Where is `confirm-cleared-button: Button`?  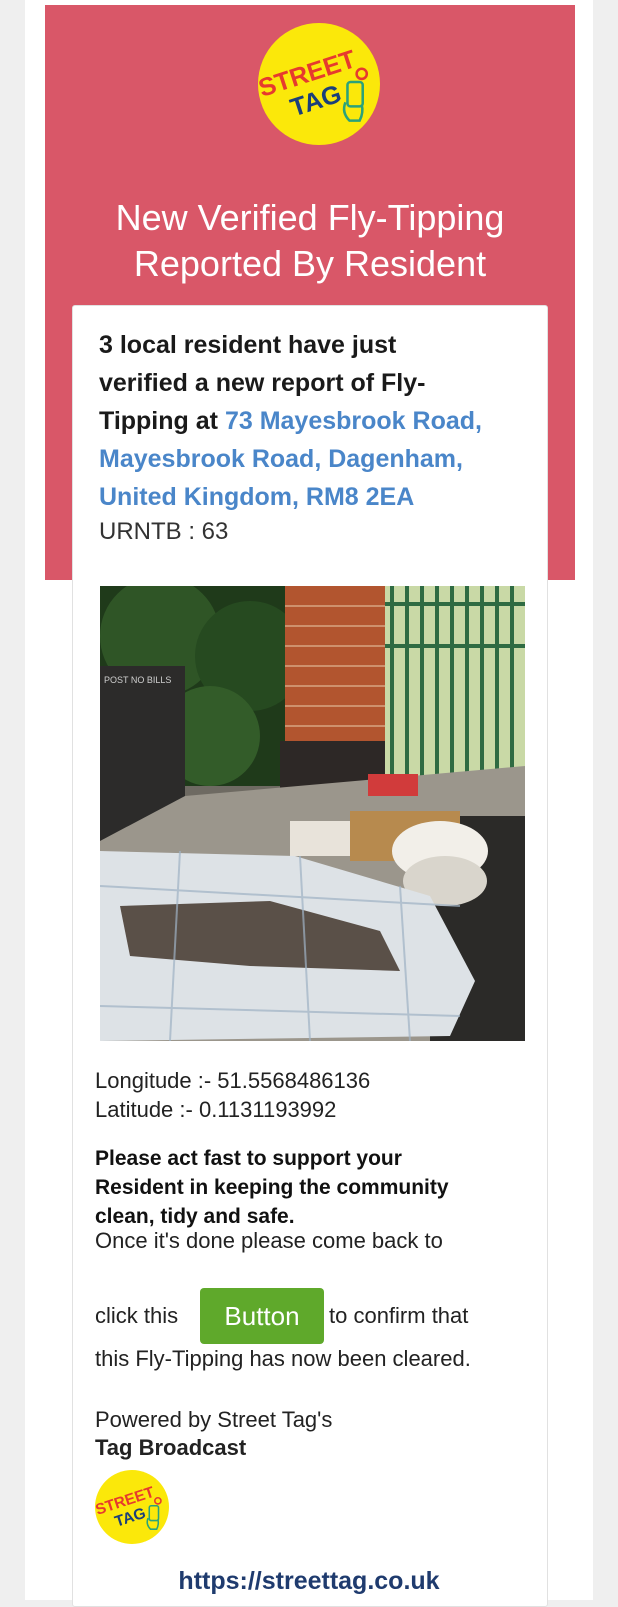 confirm-cleared-button: Button is located at coordinates (262, 1316).